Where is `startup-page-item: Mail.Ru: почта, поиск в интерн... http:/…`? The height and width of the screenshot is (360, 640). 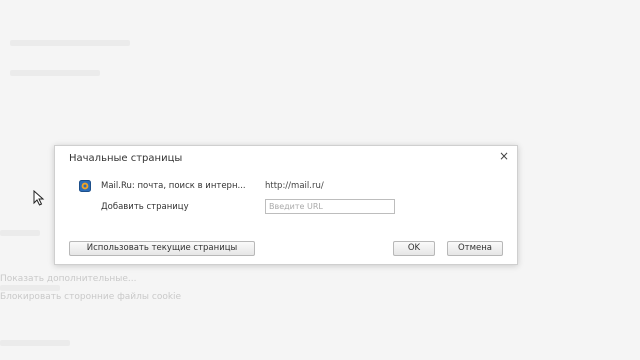
startup-page-item: Mail.Ru: почта, поиск в интерн... http:/… is located at coordinates (287, 187).